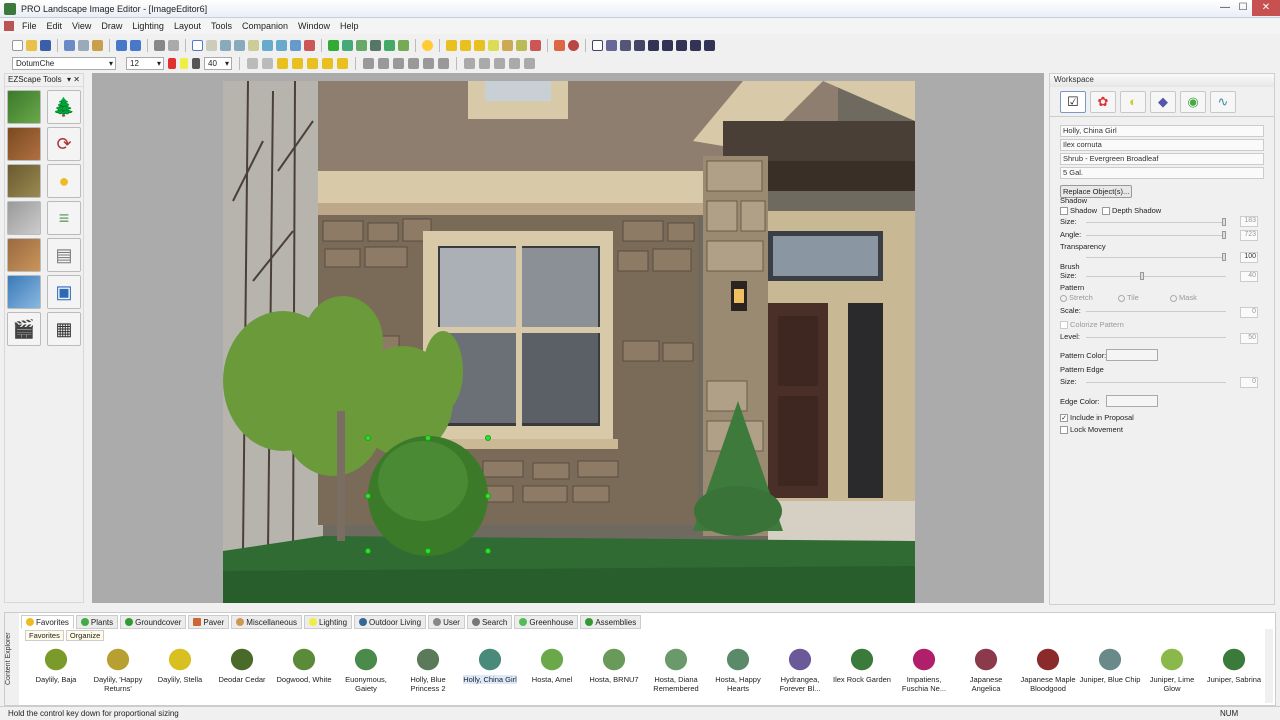  Describe the element at coordinates (83, 45) in the screenshot. I see `copy-icon` at that location.